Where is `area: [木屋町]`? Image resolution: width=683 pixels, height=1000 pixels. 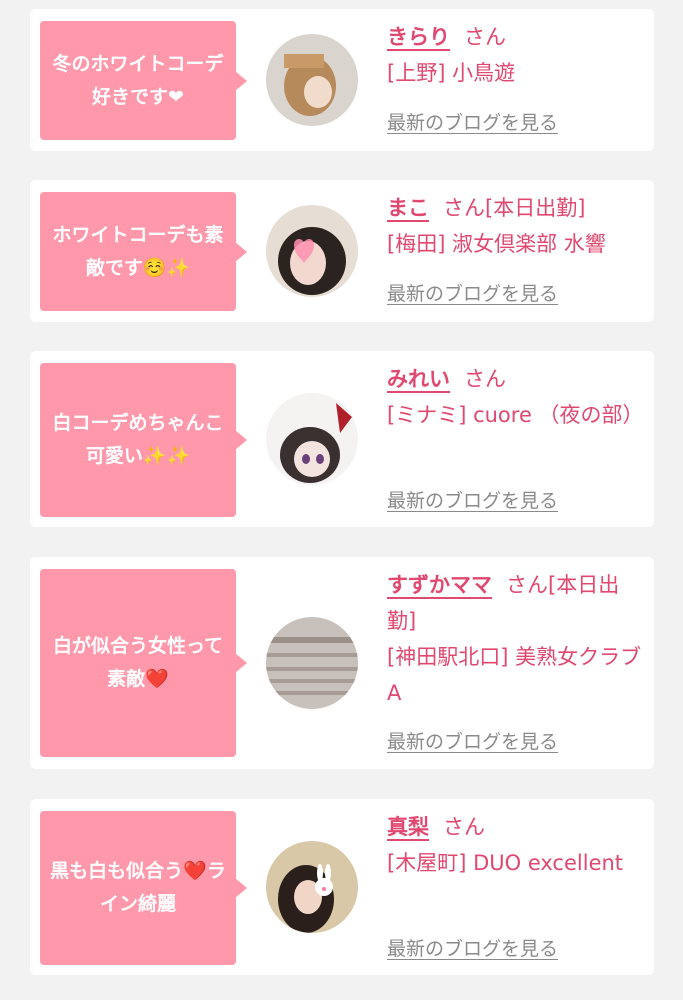 area: [木屋町] is located at coordinates (427, 863).